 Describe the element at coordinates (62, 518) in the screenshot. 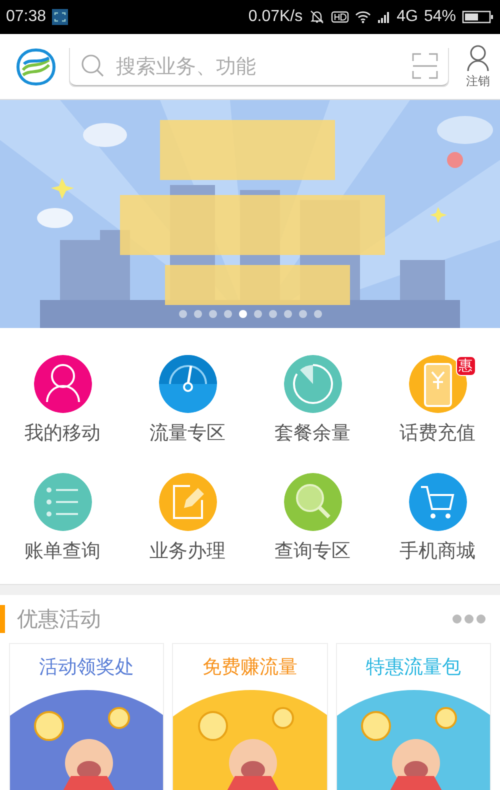

I see `service-button: 账单查询` at that location.